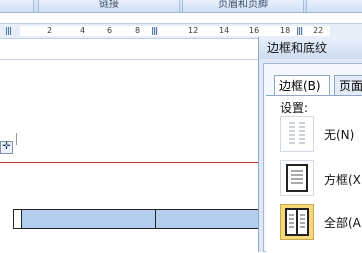 Image resolution: width=362 pixels, height=253 pixels. I want to click on table-row, so click(147, 219).